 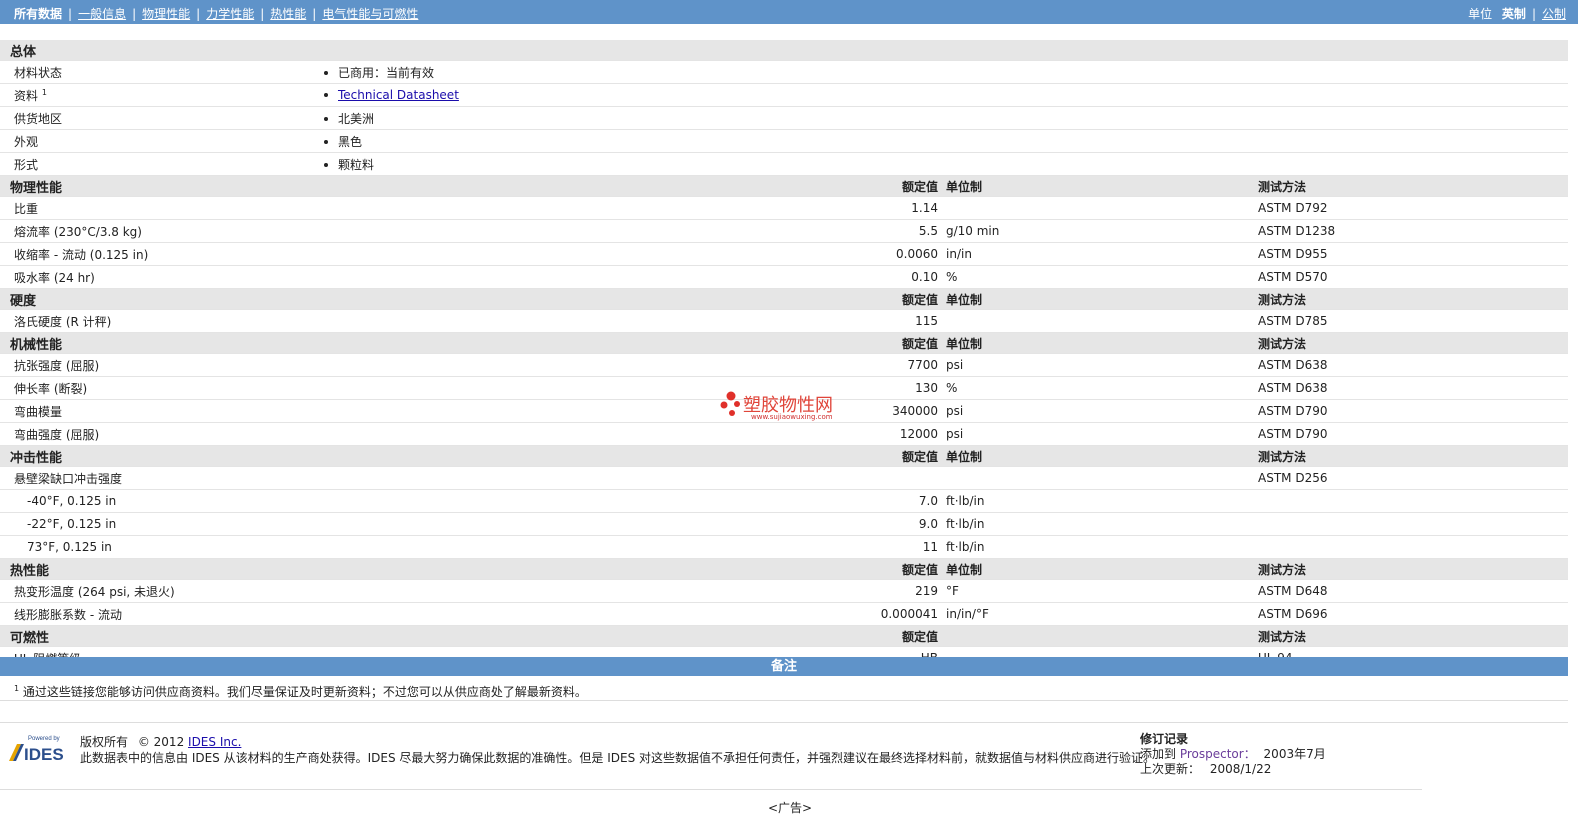 I want to click on row-method: ASTM D792, so click(x=1413, y=208).